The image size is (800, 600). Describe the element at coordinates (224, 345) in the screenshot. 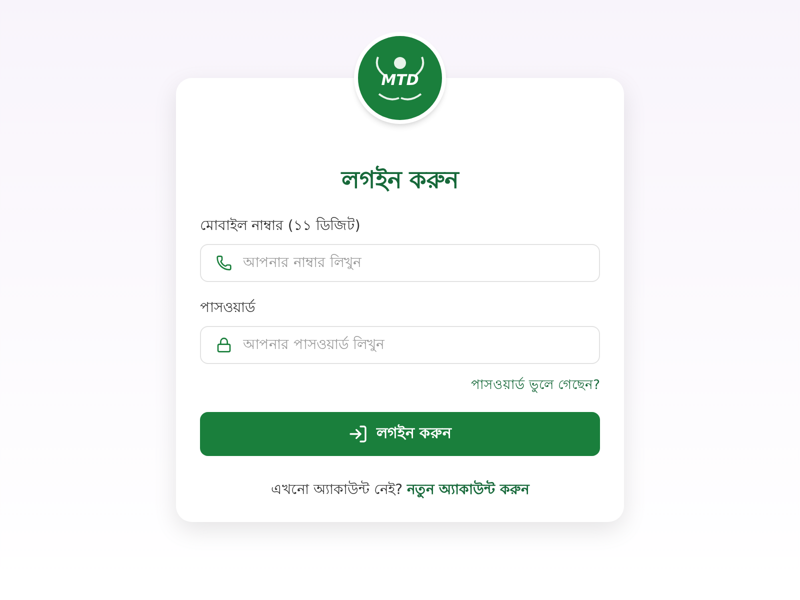

I see `lock-icon` at that location.